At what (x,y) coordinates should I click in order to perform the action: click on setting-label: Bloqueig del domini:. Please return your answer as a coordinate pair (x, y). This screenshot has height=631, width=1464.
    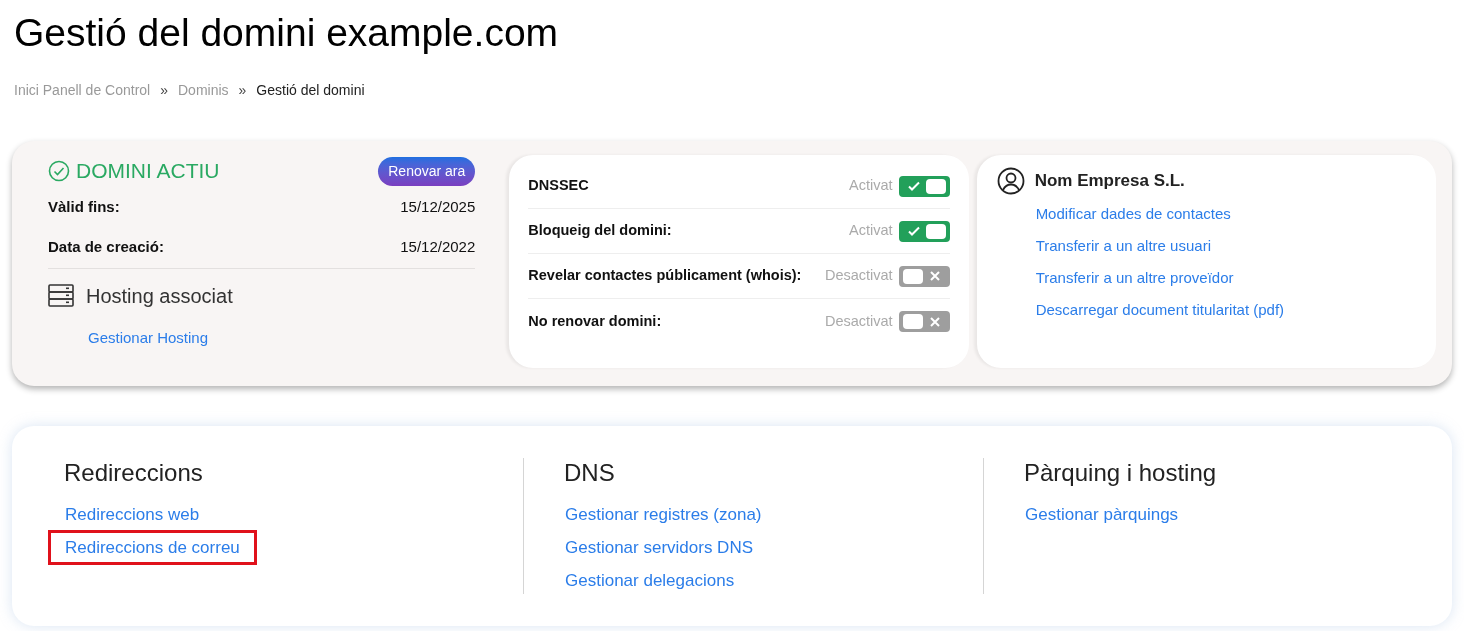
    Looking at the image, I should click on (600, 231).